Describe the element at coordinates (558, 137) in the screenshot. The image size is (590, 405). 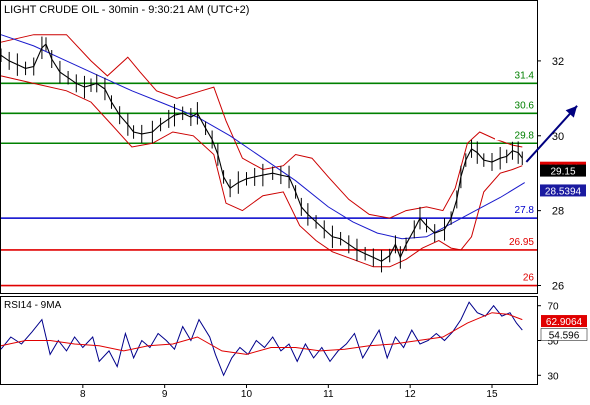
I see `y-tick-label-2: 30` at that location.